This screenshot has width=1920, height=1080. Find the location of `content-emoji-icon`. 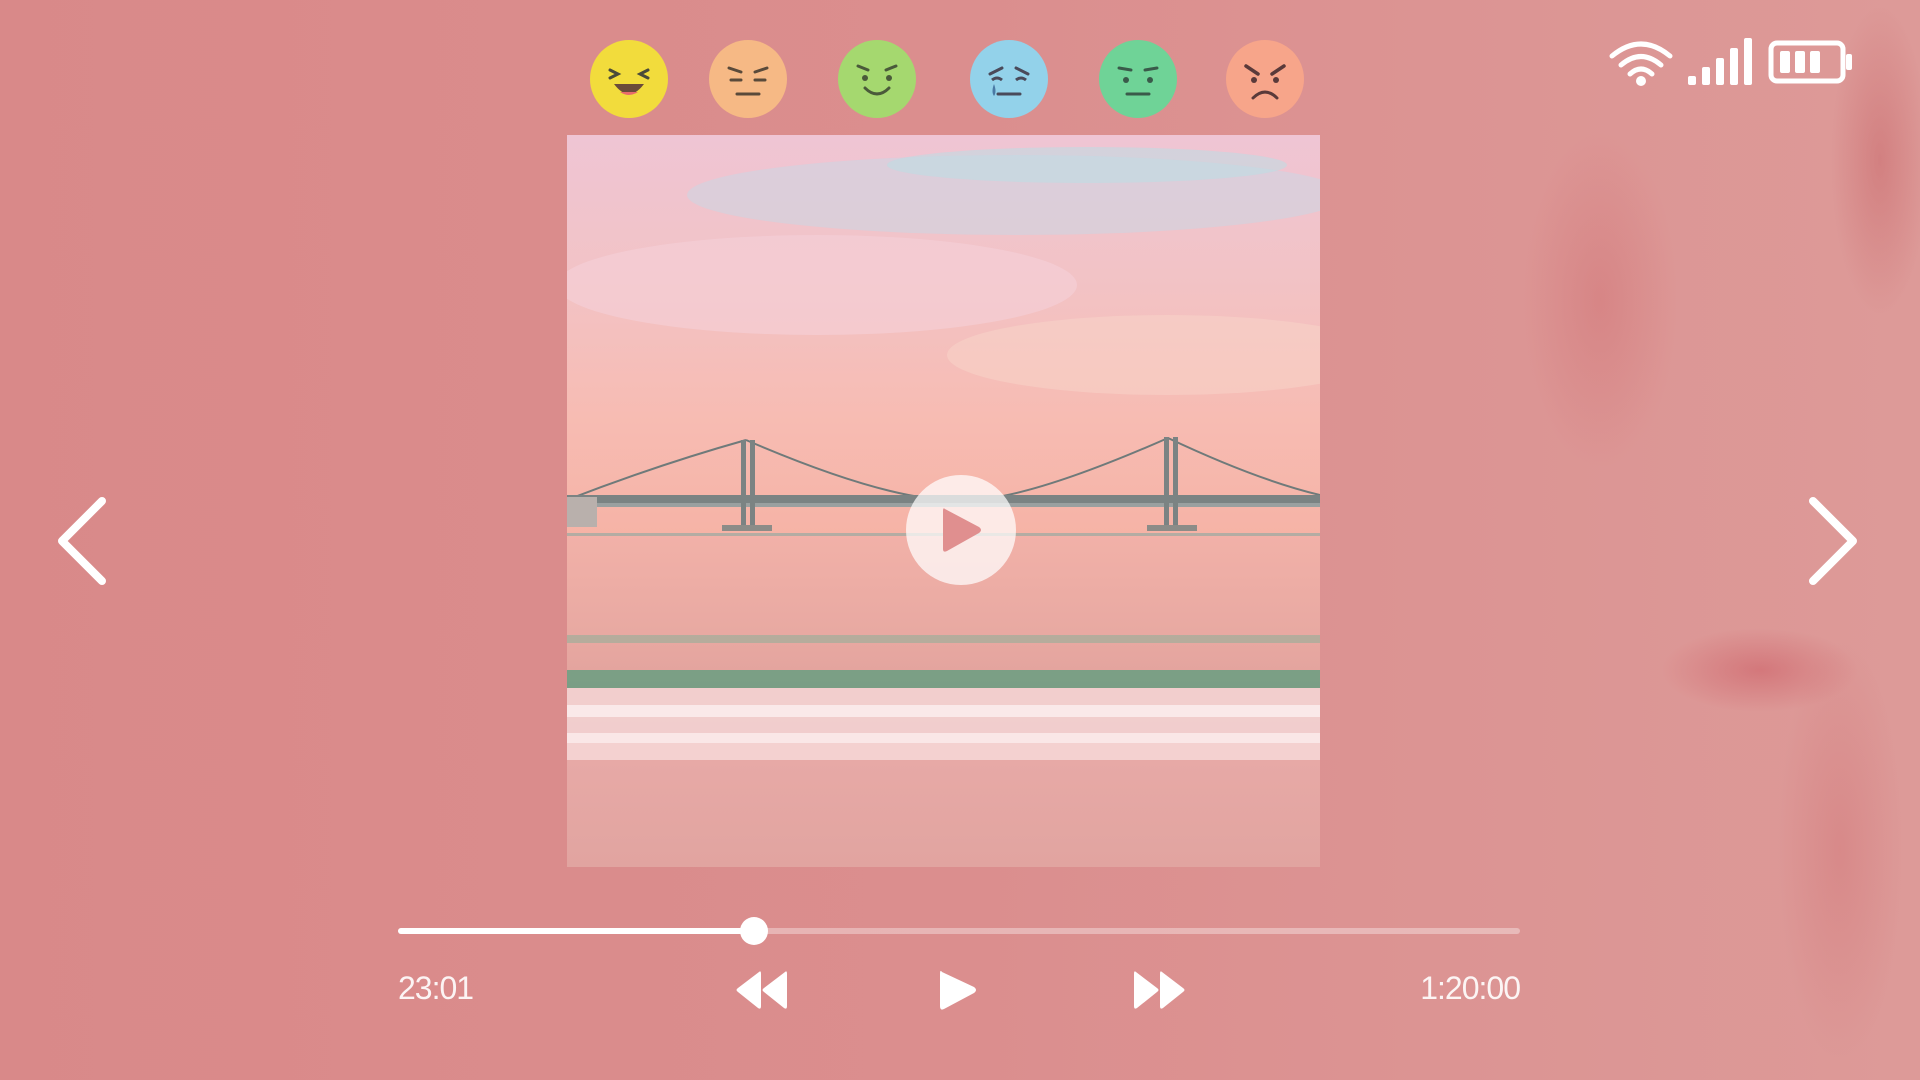

content-emoji-icon is located at coordinates (877, 79).